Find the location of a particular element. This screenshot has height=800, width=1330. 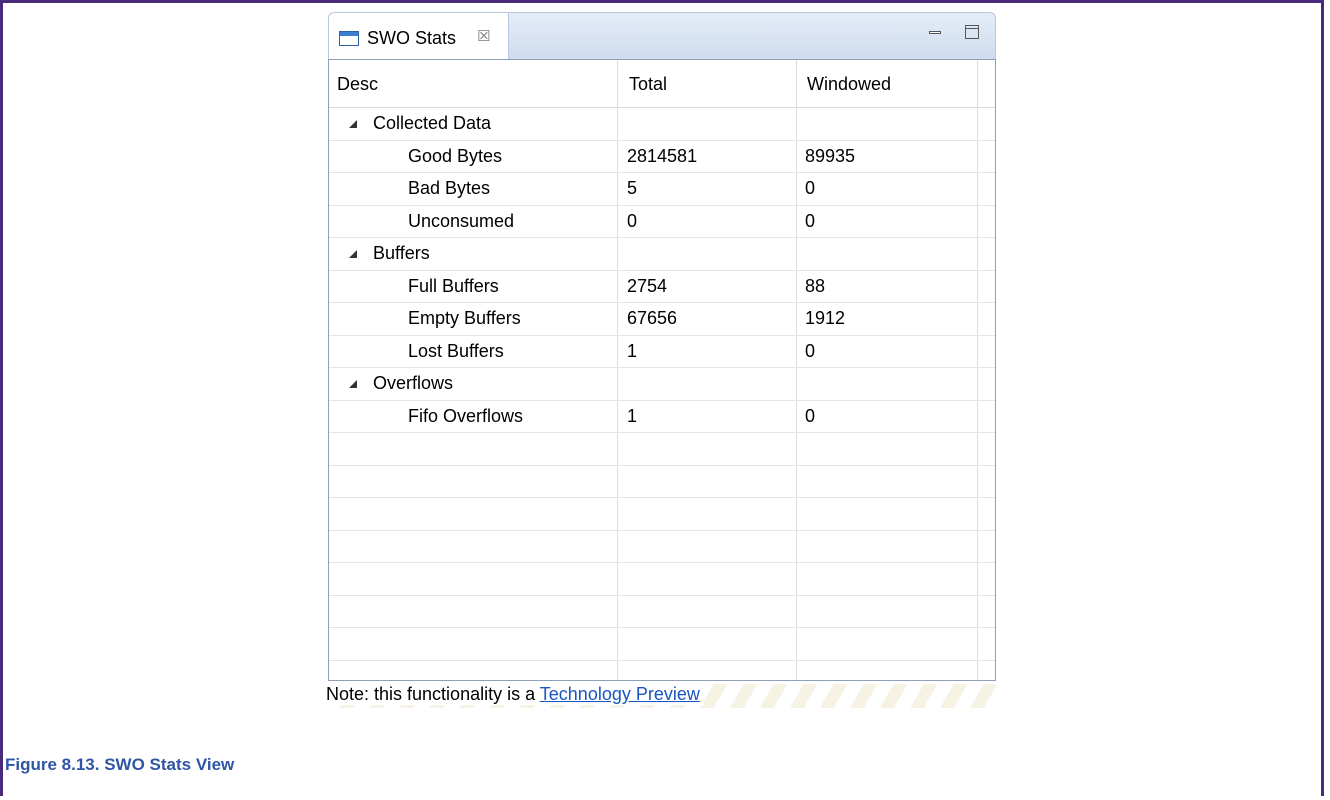

cell-total: 67656 is located at coordinates (652, 318).